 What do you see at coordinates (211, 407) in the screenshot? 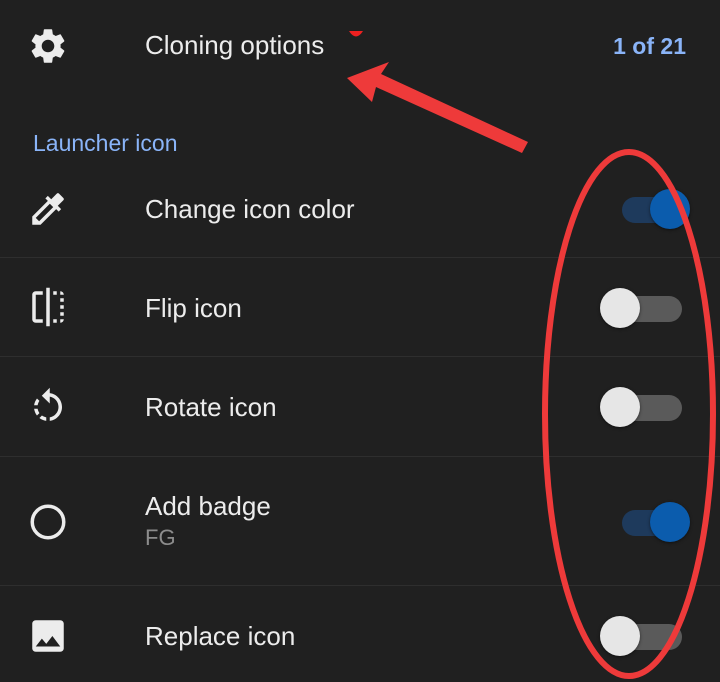
I see `setting-label: Rotate icon` at bounding box center [211, 407].